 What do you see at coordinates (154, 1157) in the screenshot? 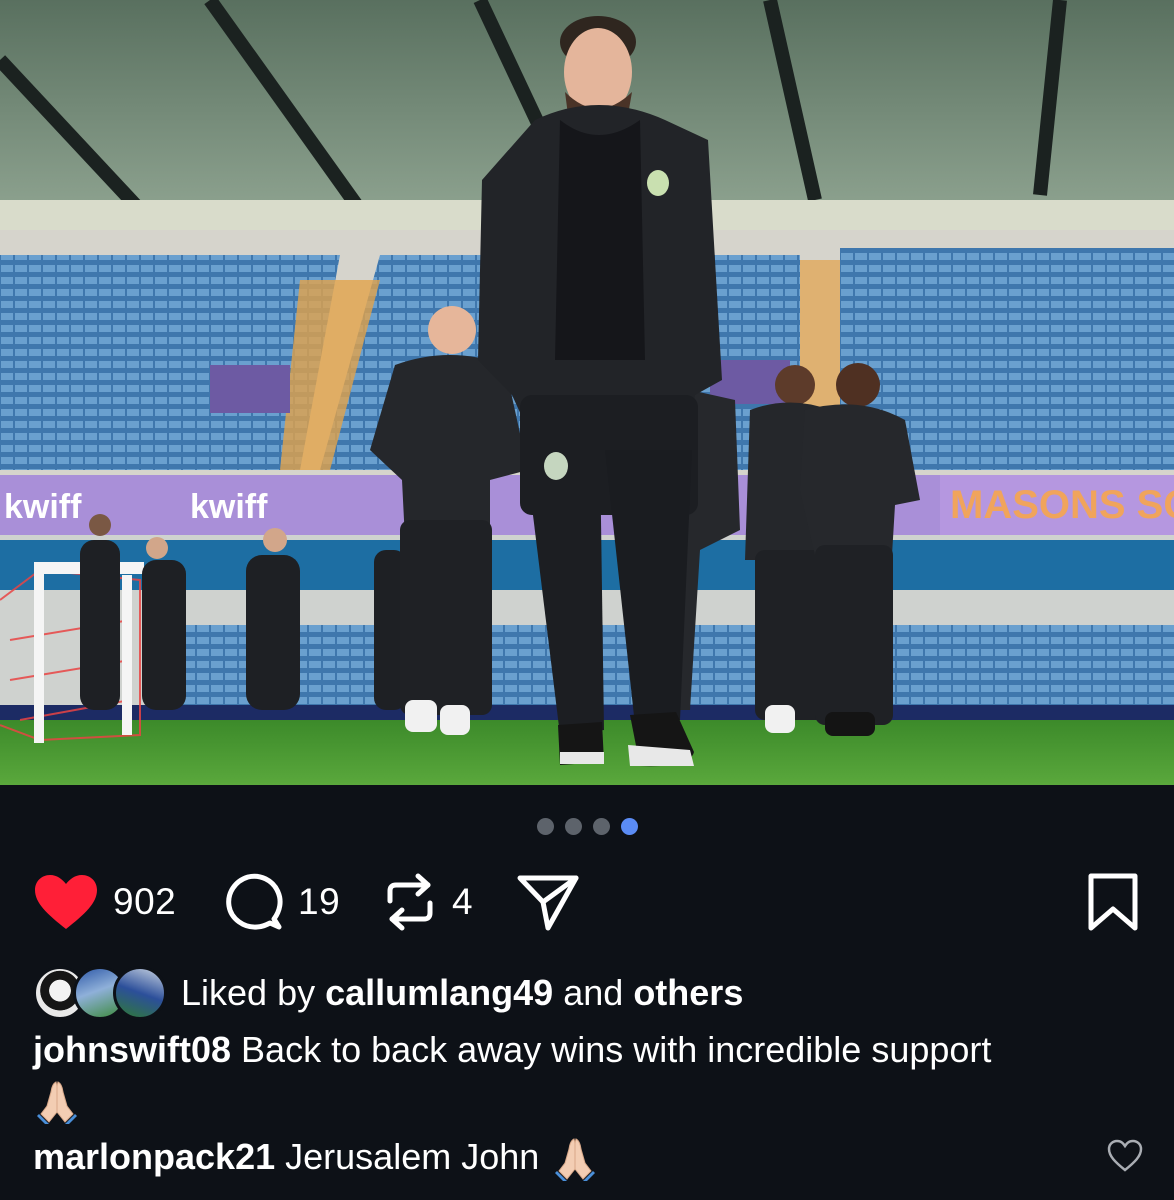
I see `comment-username: marlonpack21` at bounding box center [154, 1157].